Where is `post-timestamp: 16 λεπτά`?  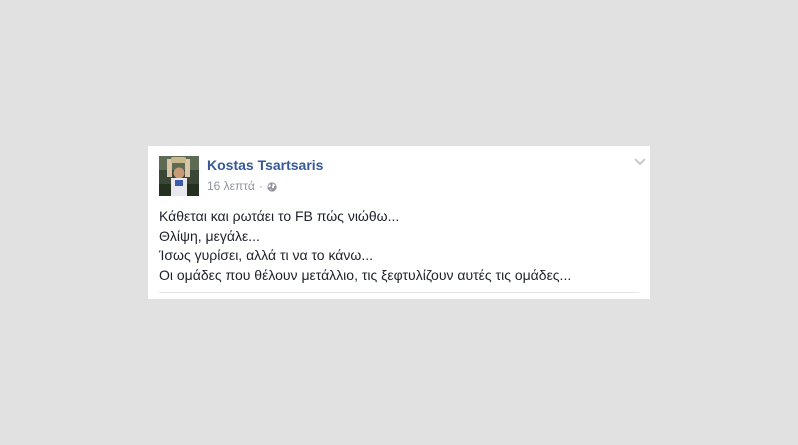 post-timestamp: 16 λεπτά is located at coordinates (231, 186).